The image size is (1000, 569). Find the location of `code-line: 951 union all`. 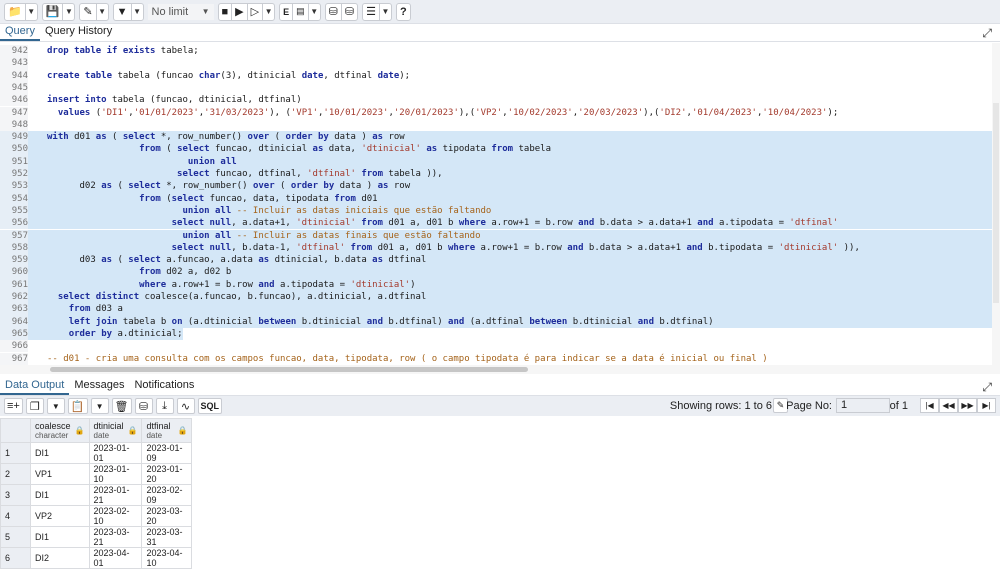

code-line: 951 union all is located at coordinates (496, 161).